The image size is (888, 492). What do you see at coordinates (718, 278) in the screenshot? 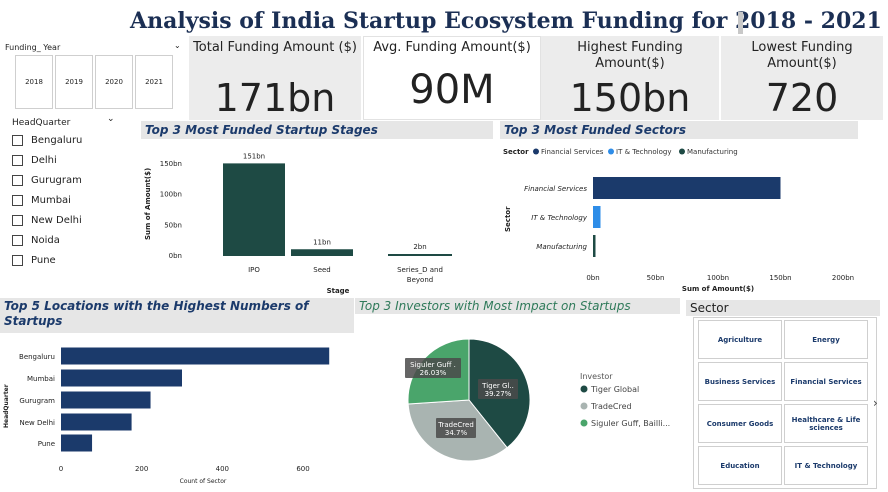
I see `x-tick-label: 100bn` at bounding box center [718, 278].